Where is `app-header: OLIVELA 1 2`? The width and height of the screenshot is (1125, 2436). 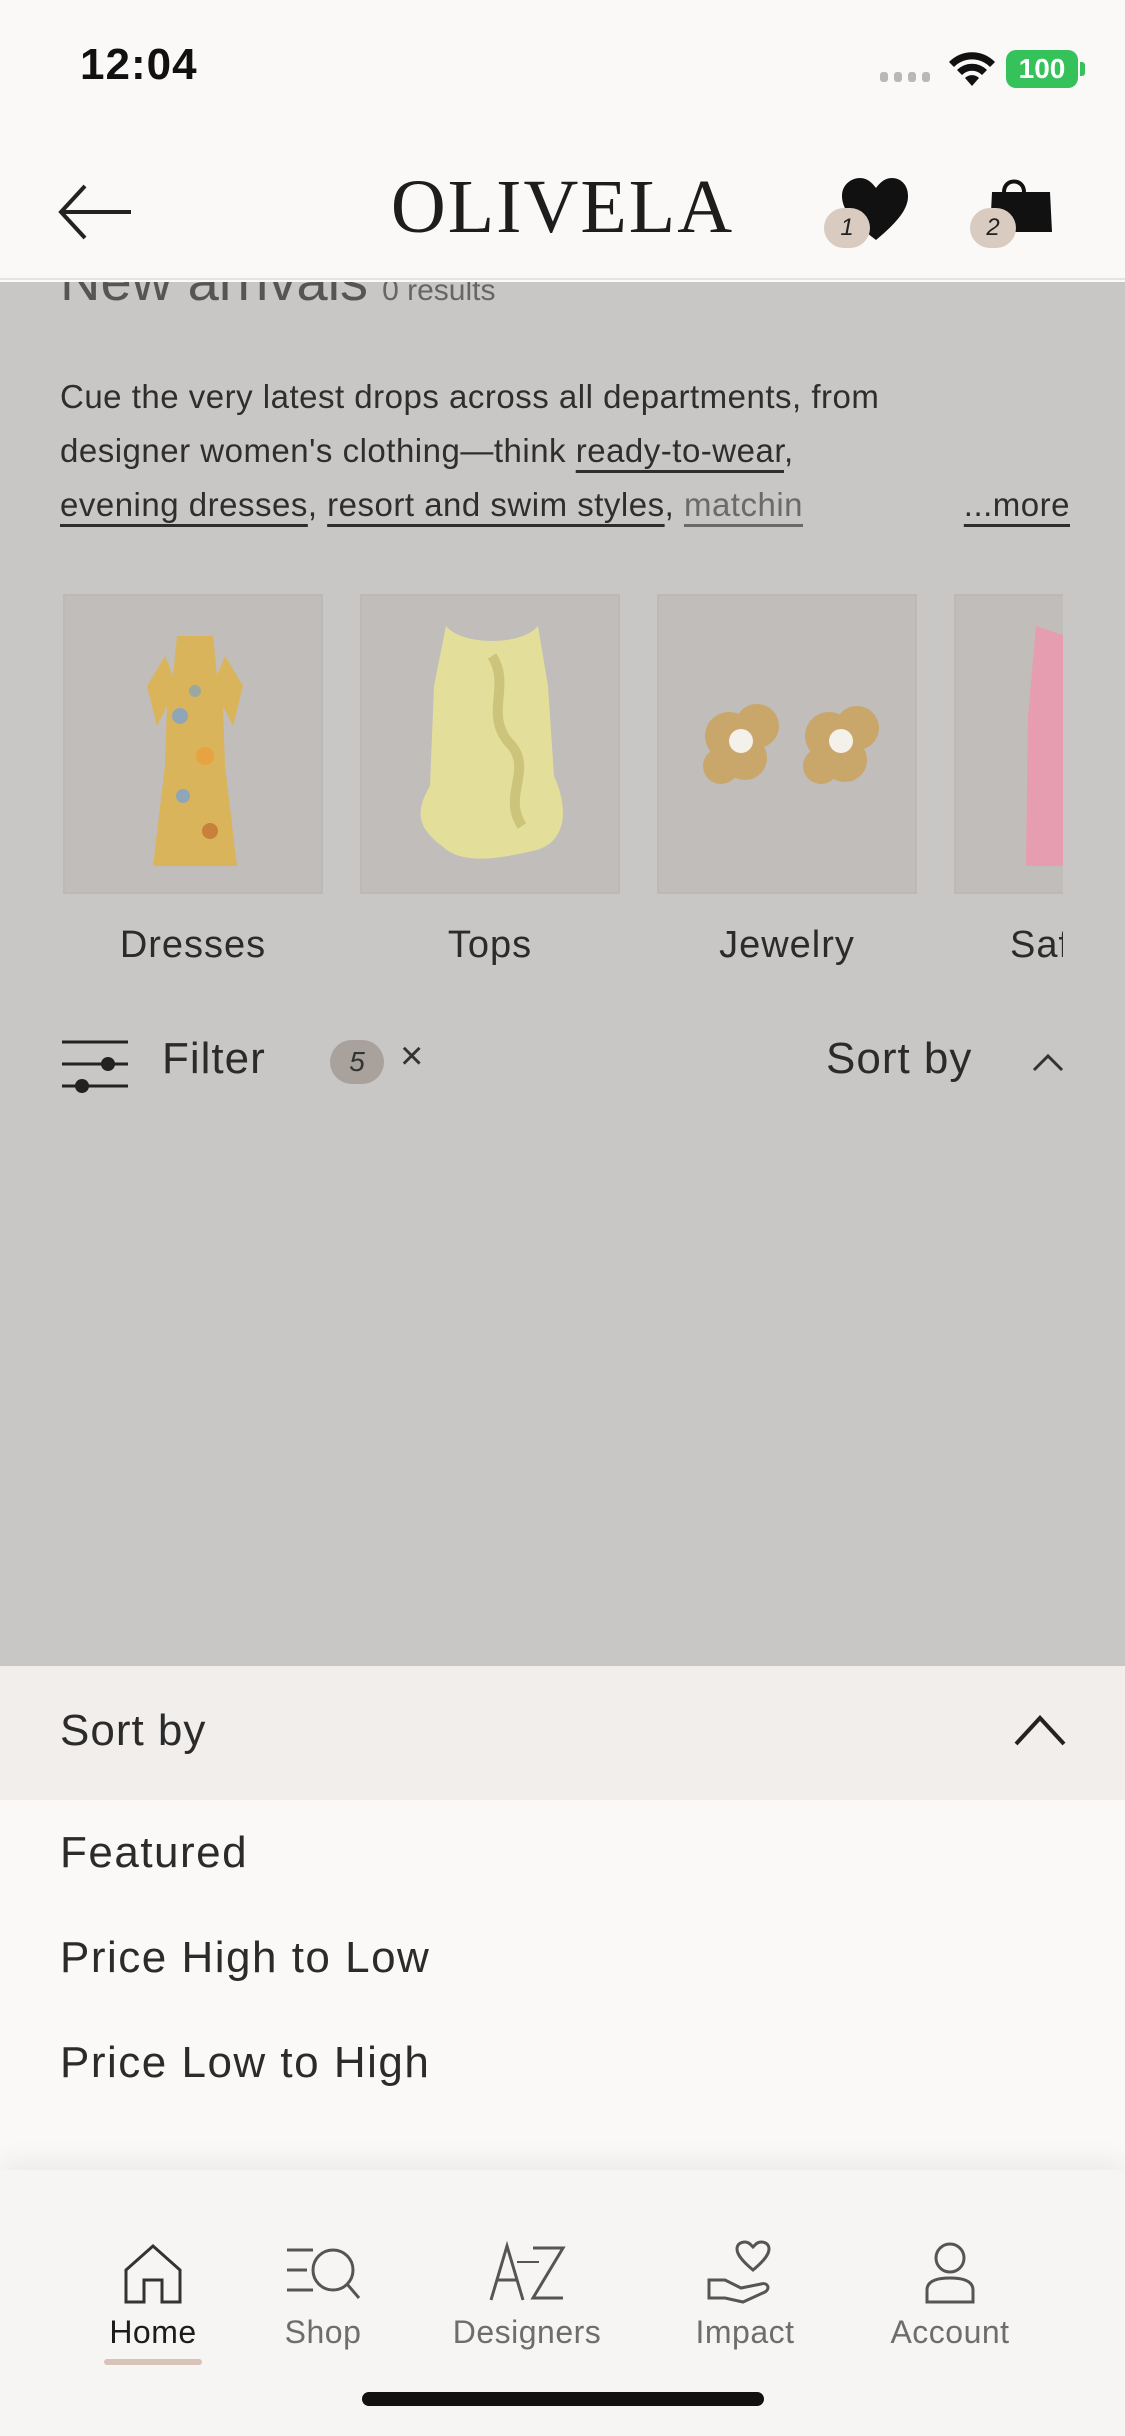
app-header: OLIVELA 1 2 is located at coordinates (562, 210).